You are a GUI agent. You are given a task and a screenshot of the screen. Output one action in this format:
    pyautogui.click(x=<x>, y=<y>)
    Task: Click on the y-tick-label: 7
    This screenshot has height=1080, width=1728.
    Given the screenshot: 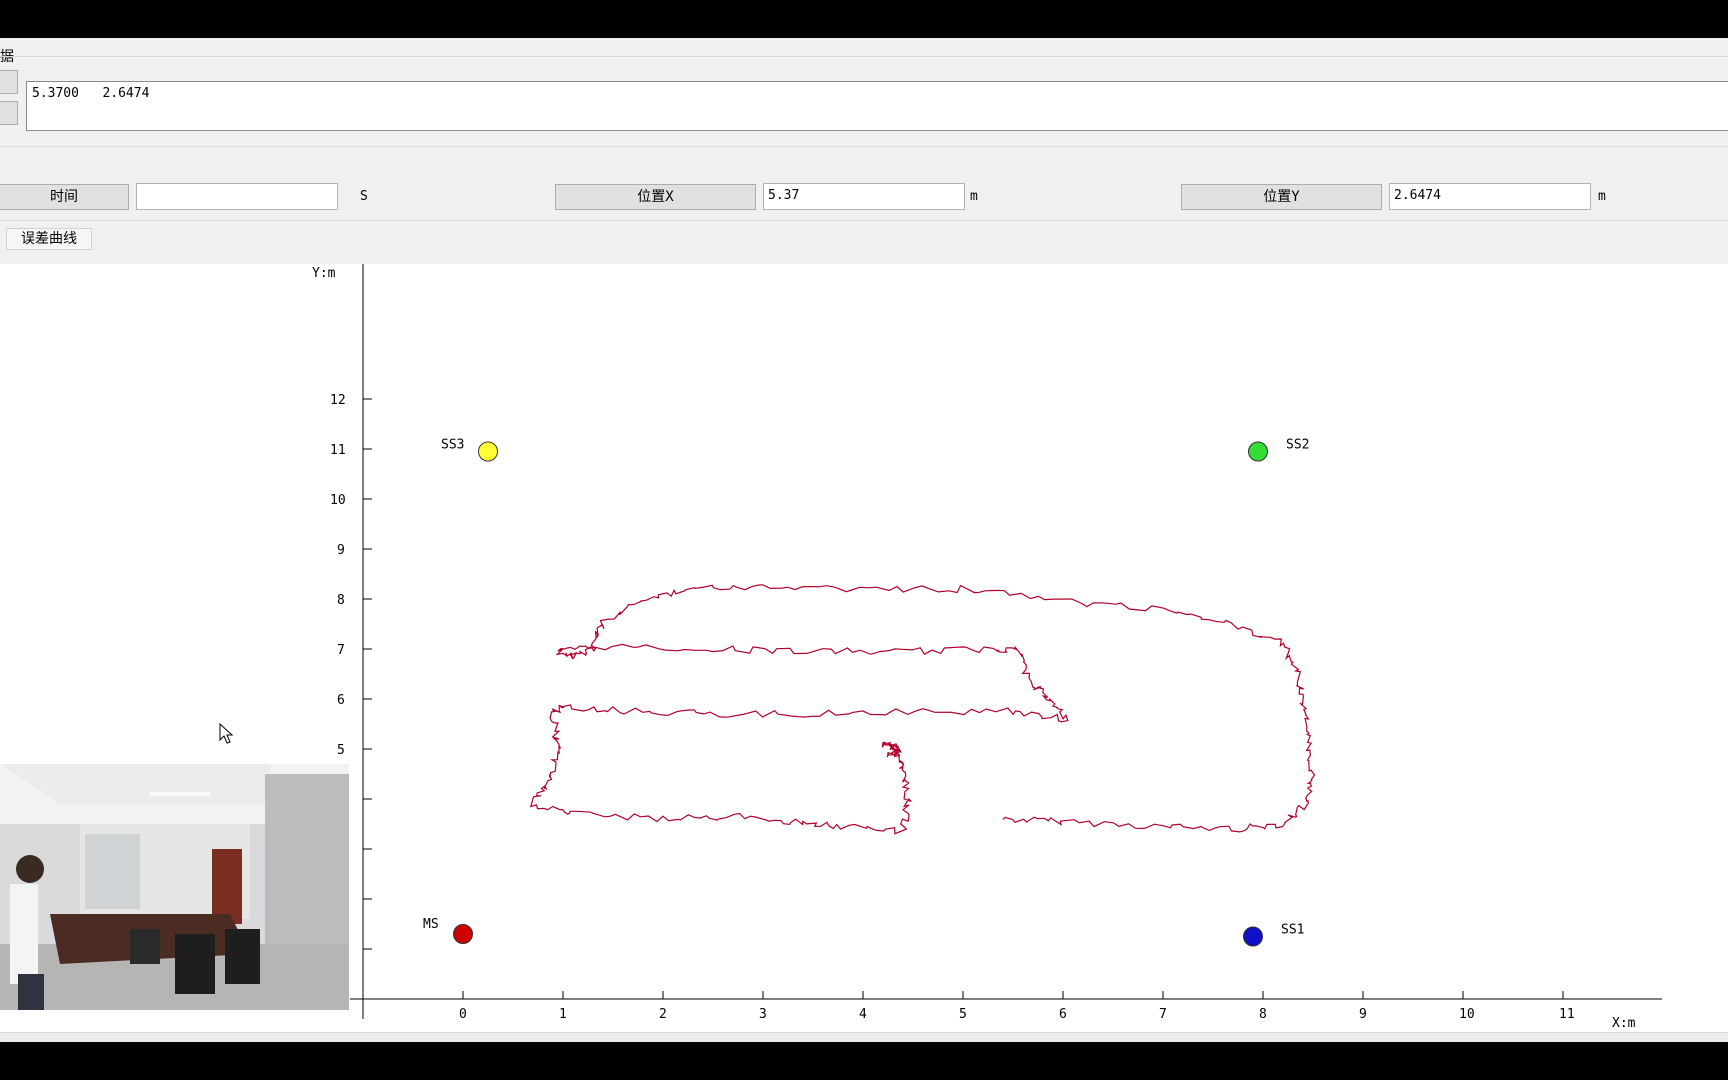 What is the action you would take?
    pyautogui.click(x=341, y=650)
    